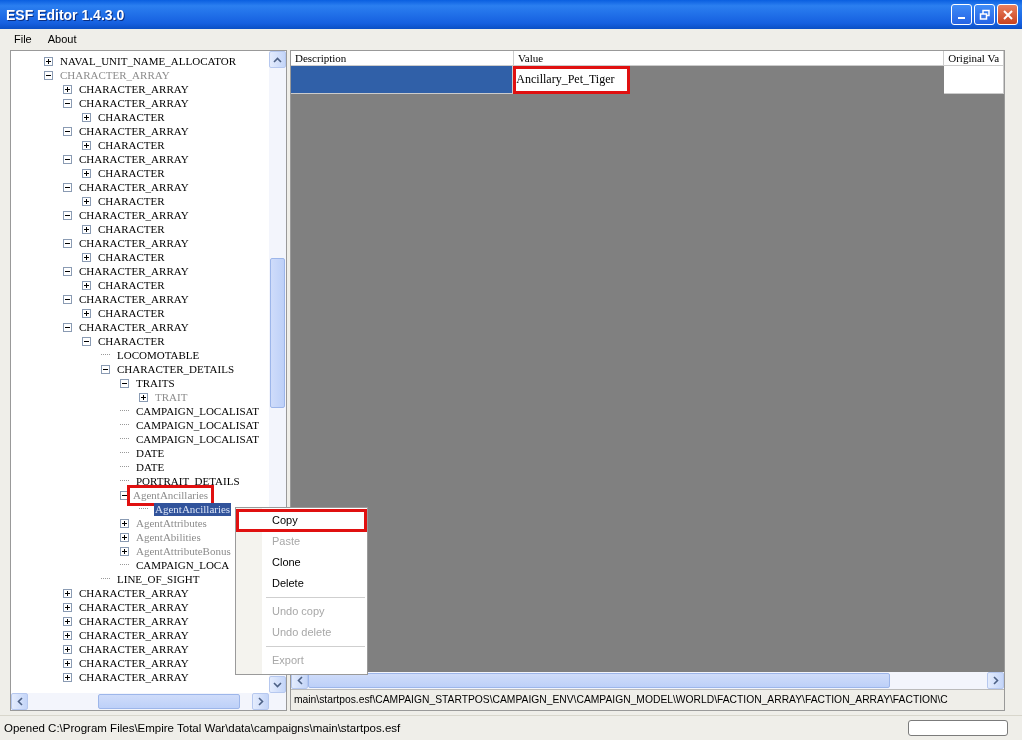 Image resolution: width=1022 pixels, height=740 pixels. Describe the element at coordinates (158, 355) in the screenshot. I see `tree-item: LOCOMOTABLE` at that location.